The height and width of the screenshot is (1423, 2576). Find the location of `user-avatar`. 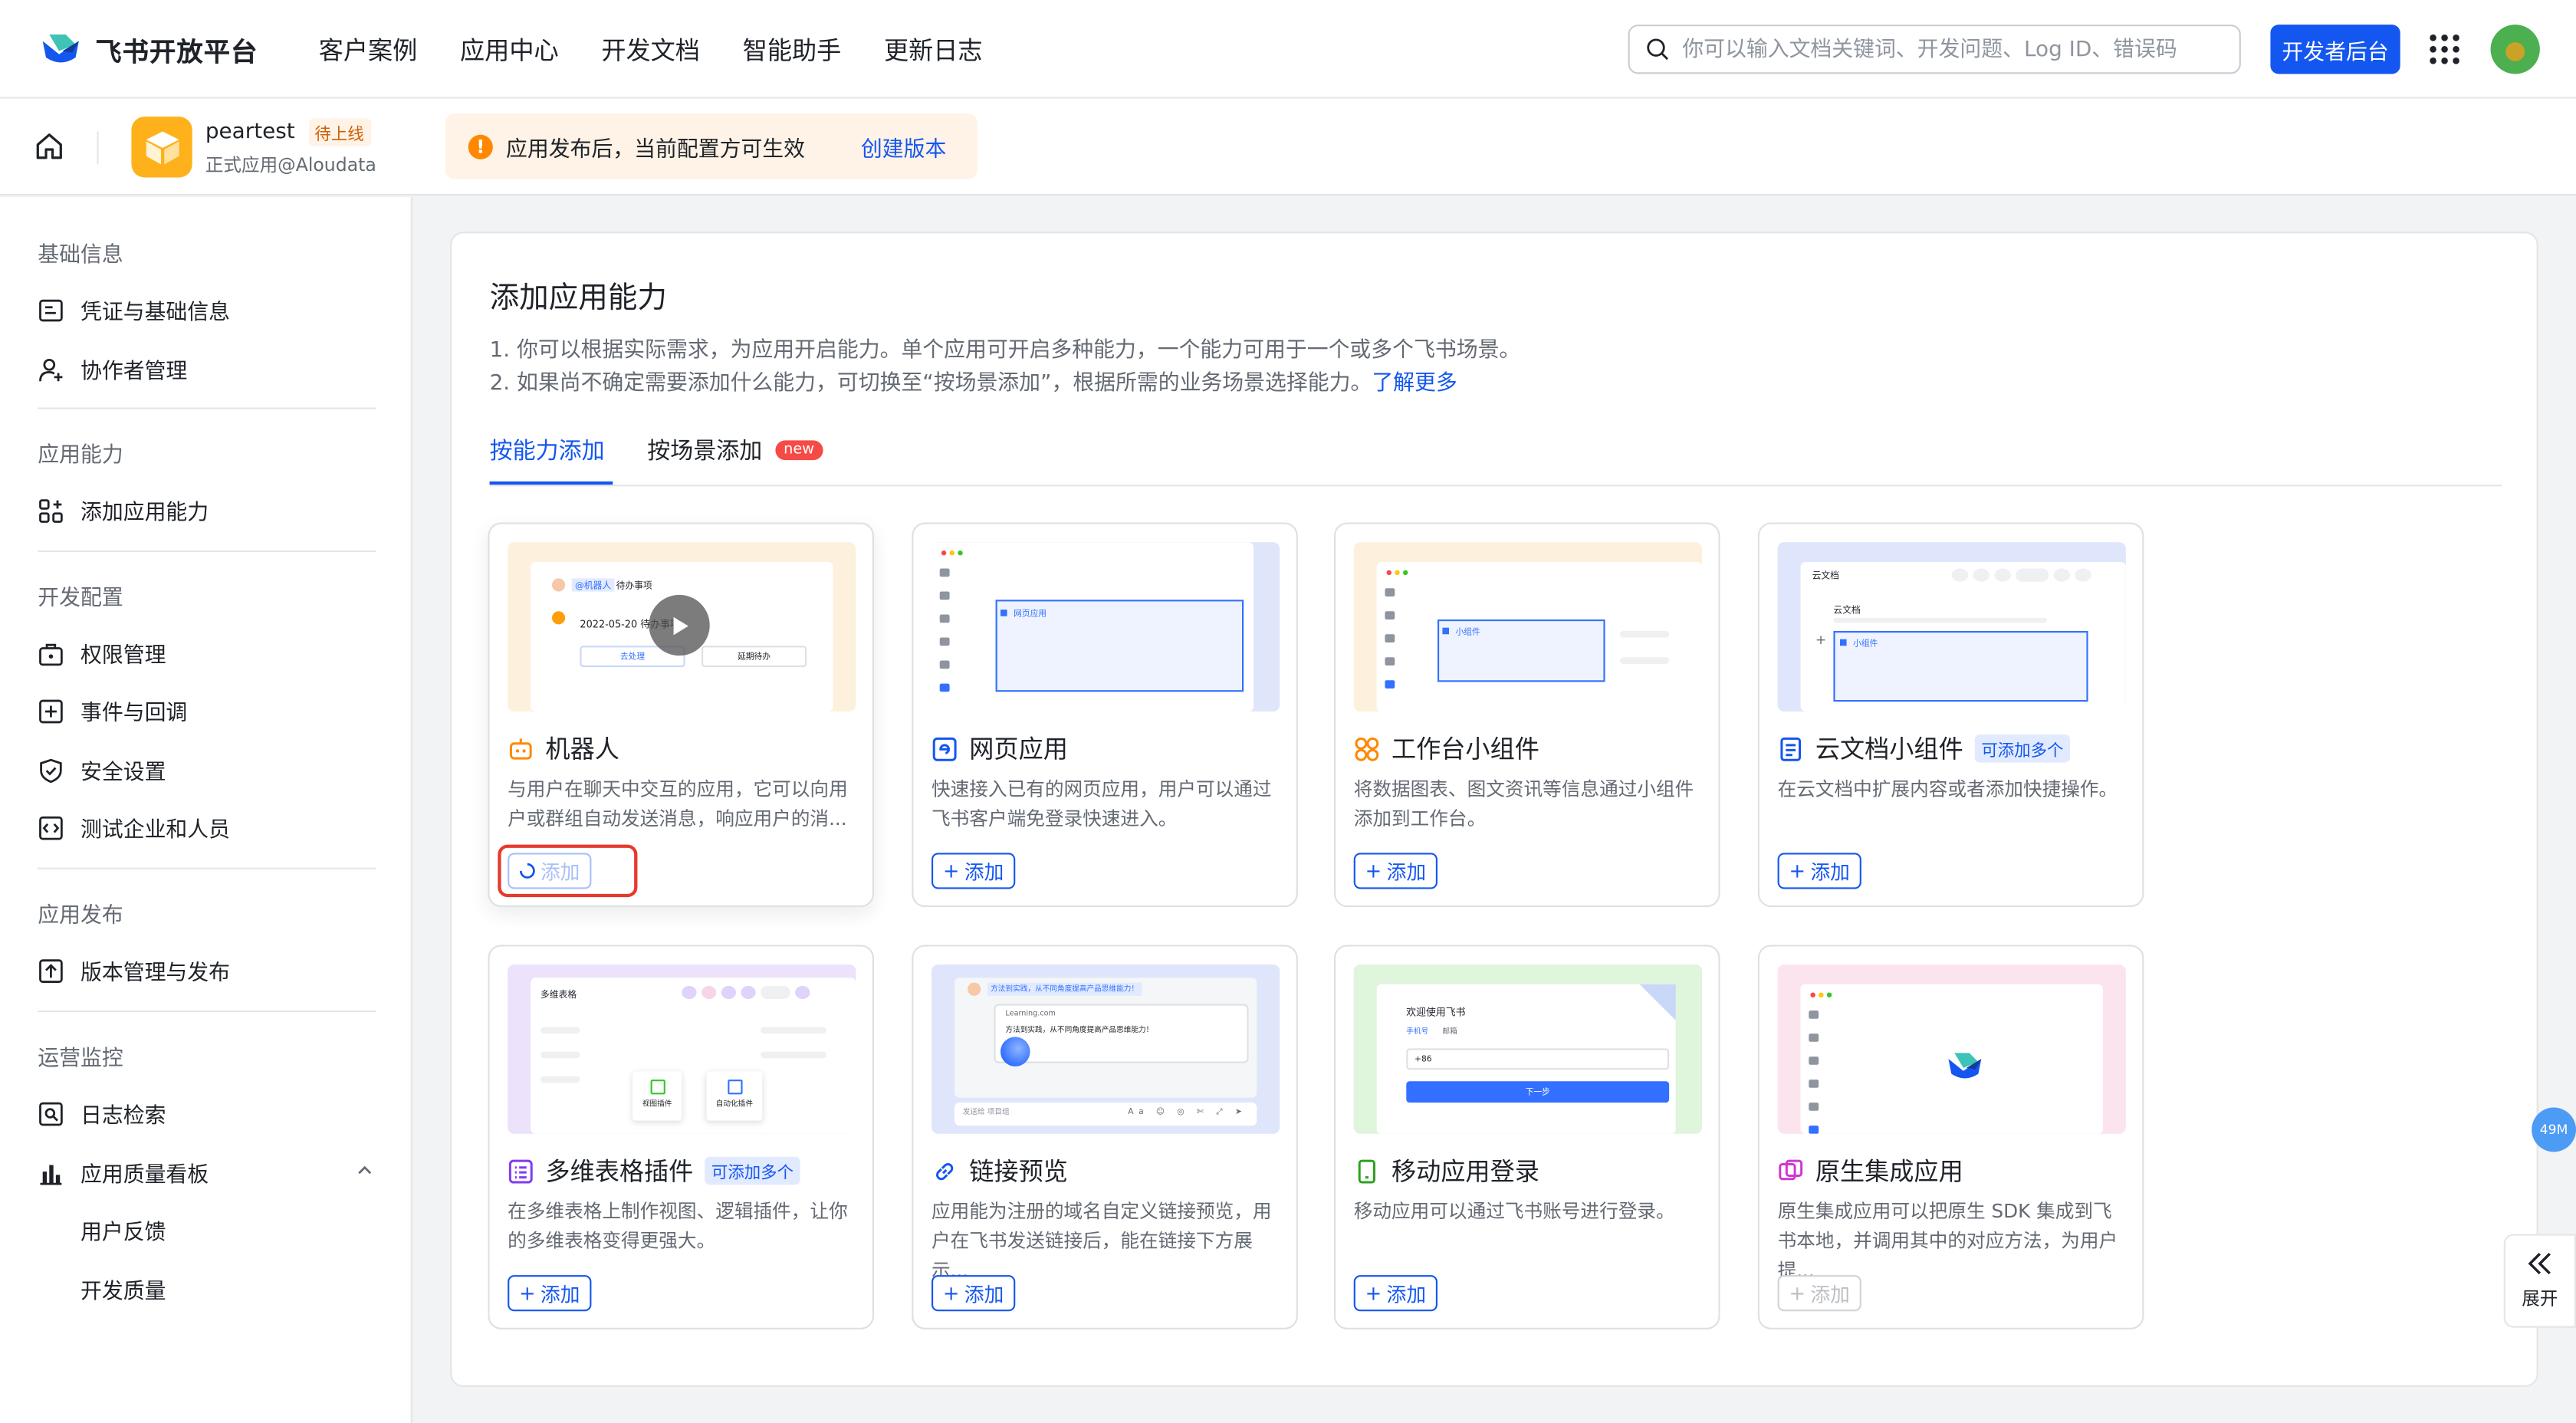

user-avatar is located at coordinates (2515, 49).